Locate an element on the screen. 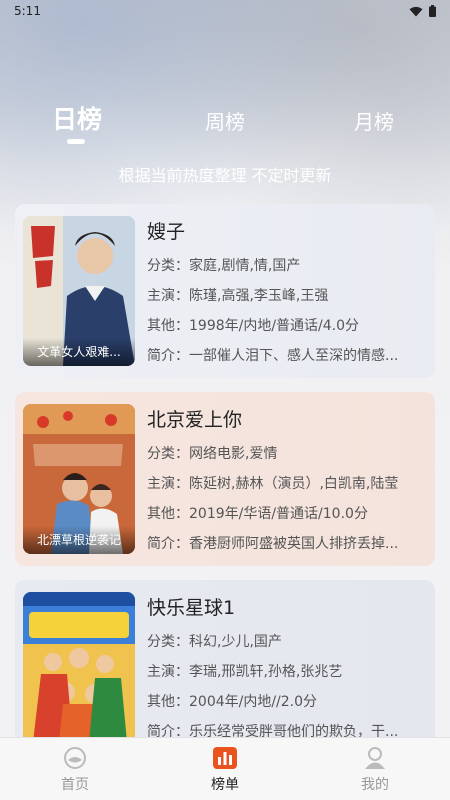 The image size is (450, 800). nav-chart: 榜单 is located at coordinates (225, 769).